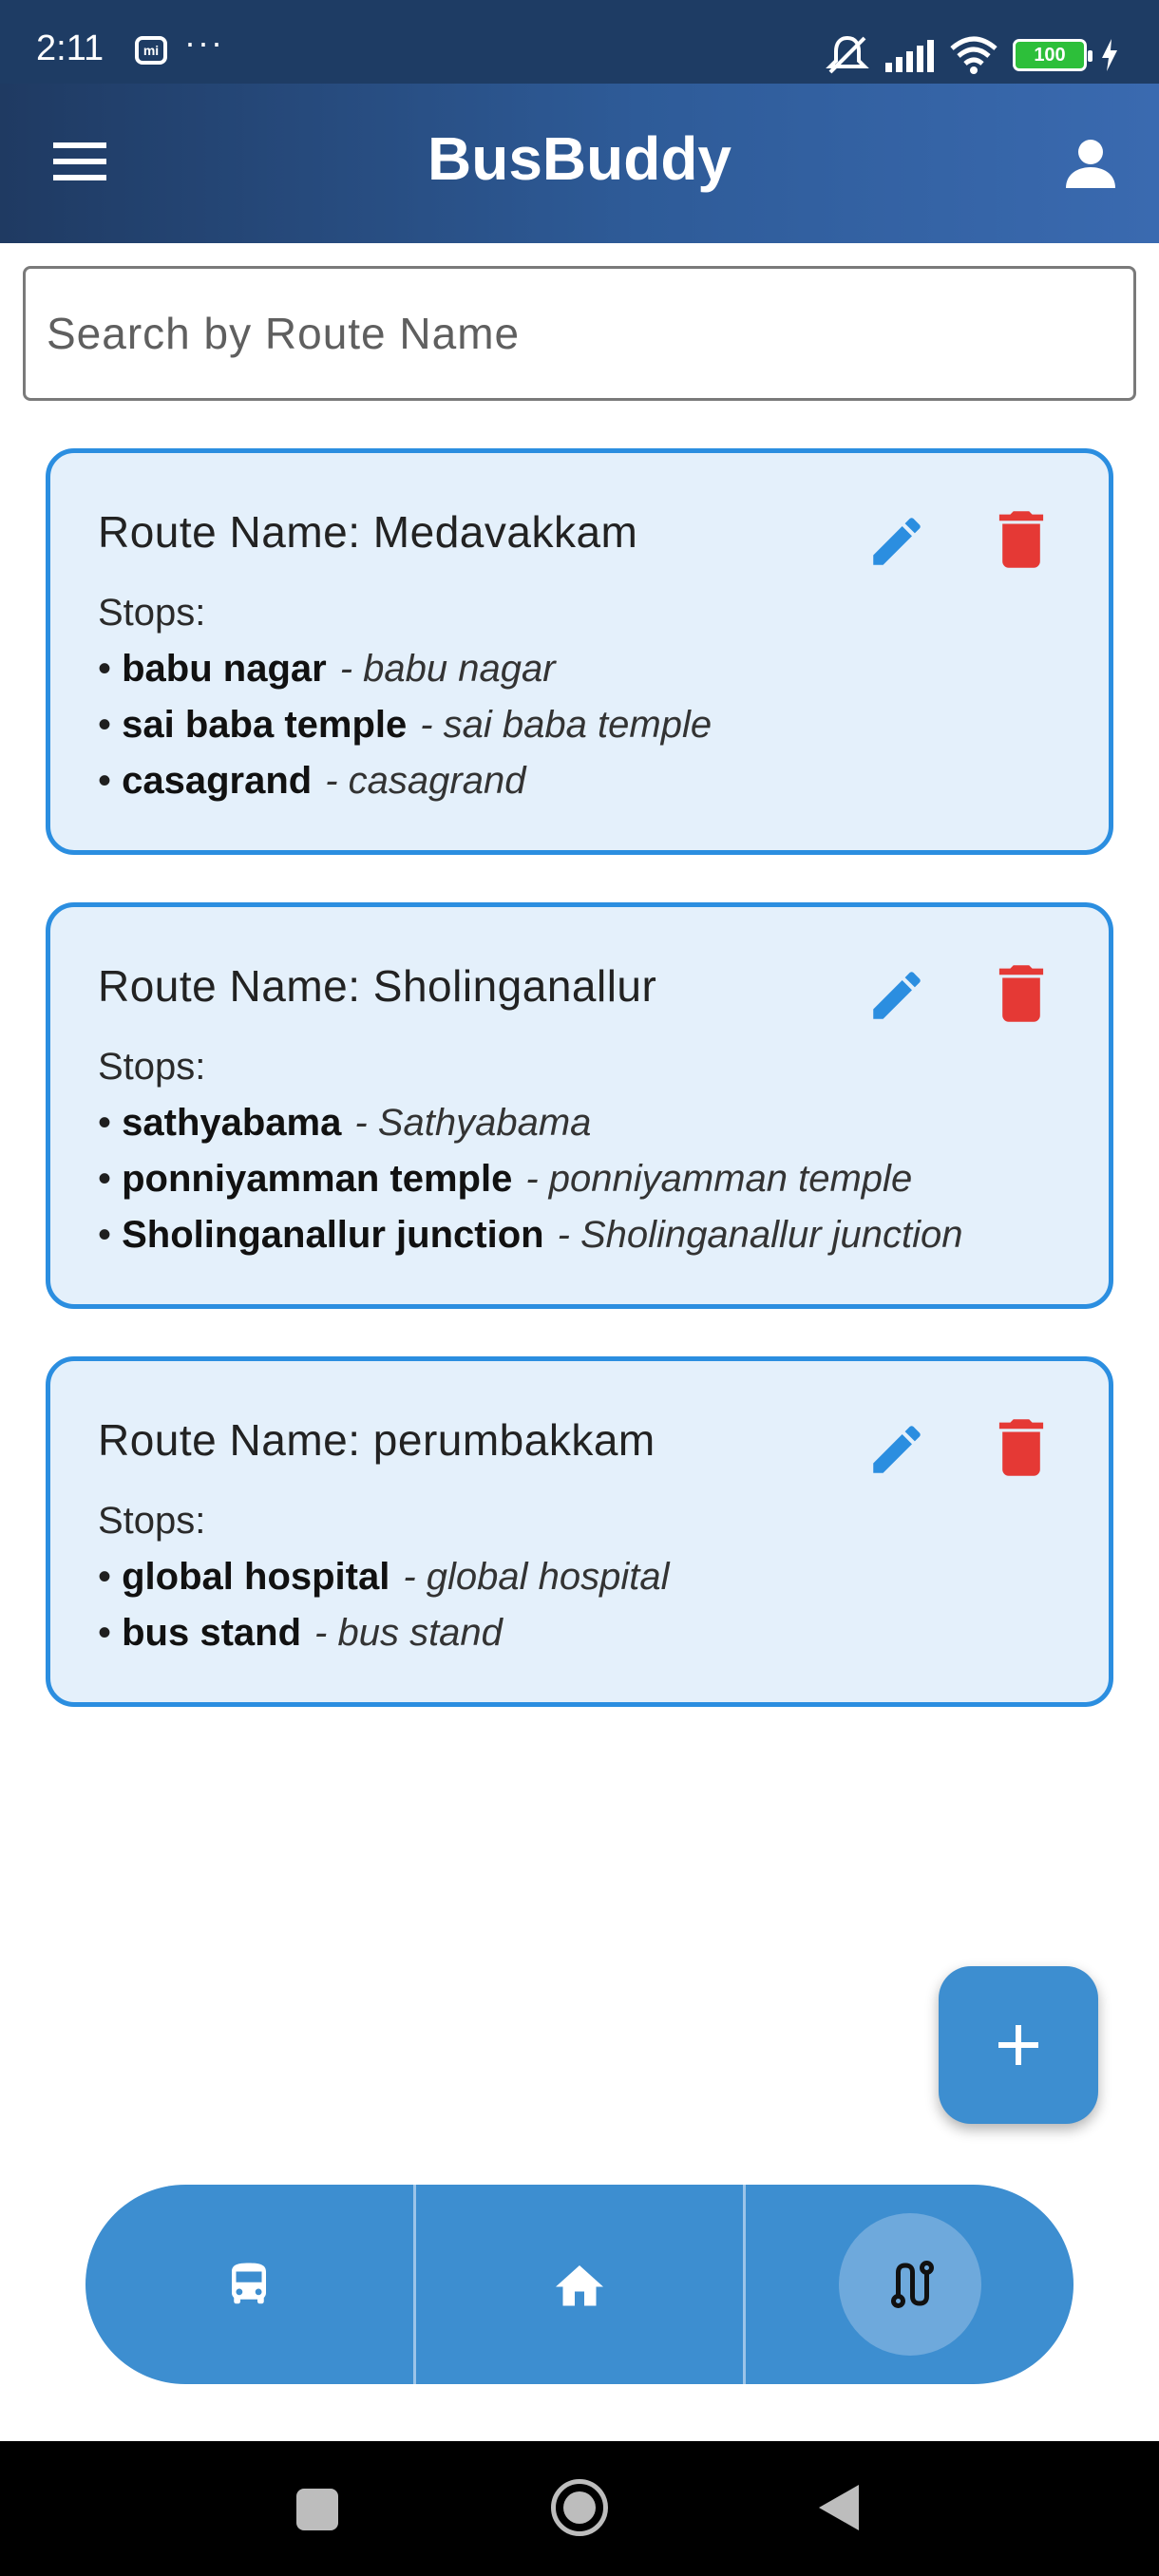 The image size is (1159, 2576). I want to click on stop-item: • ponniyamman temple - ponniyamman temple, so click(505, 1179).